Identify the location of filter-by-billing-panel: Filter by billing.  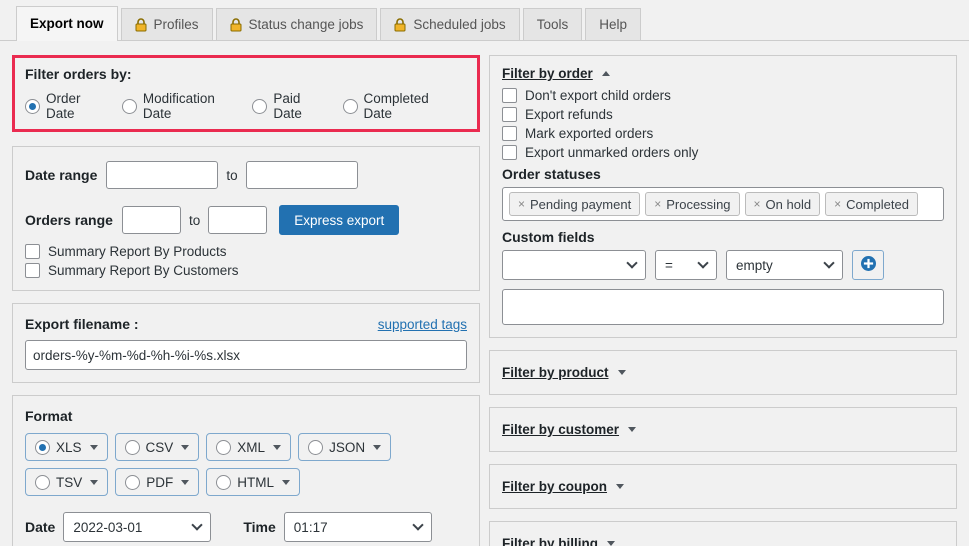
(723, 533).